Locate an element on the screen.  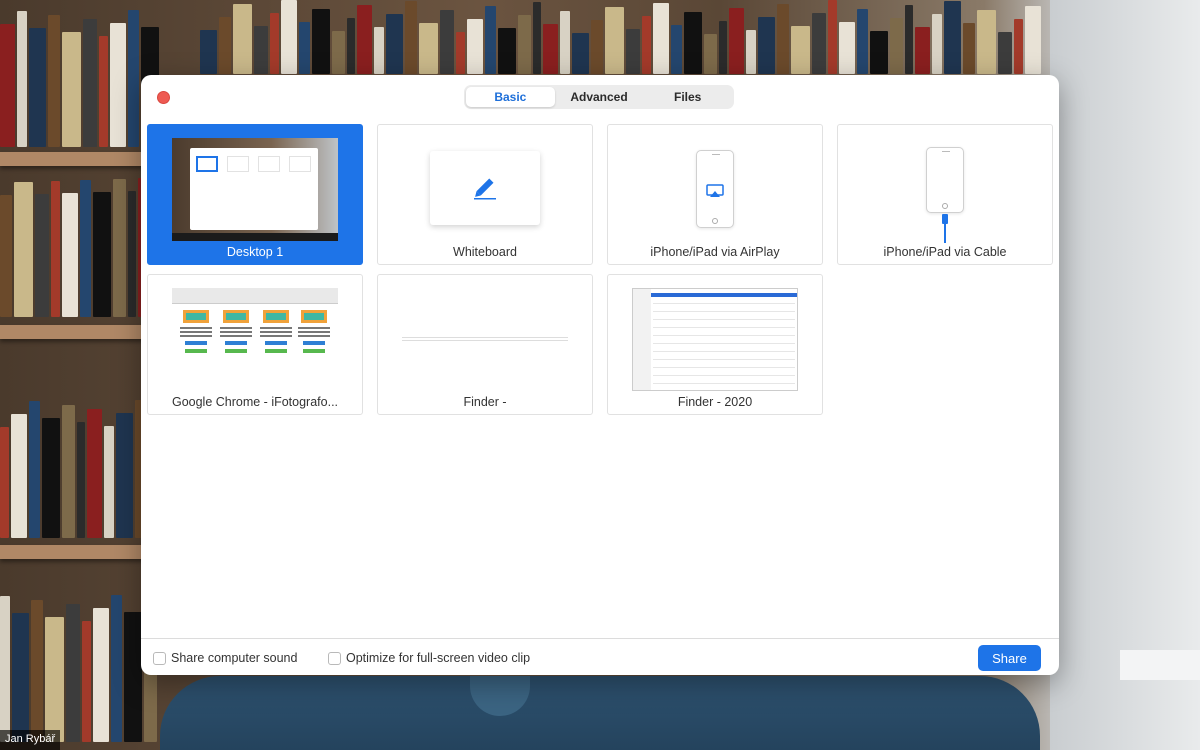
share-option-whiteboard: Whiteboard is located at coordinates (485, 194).